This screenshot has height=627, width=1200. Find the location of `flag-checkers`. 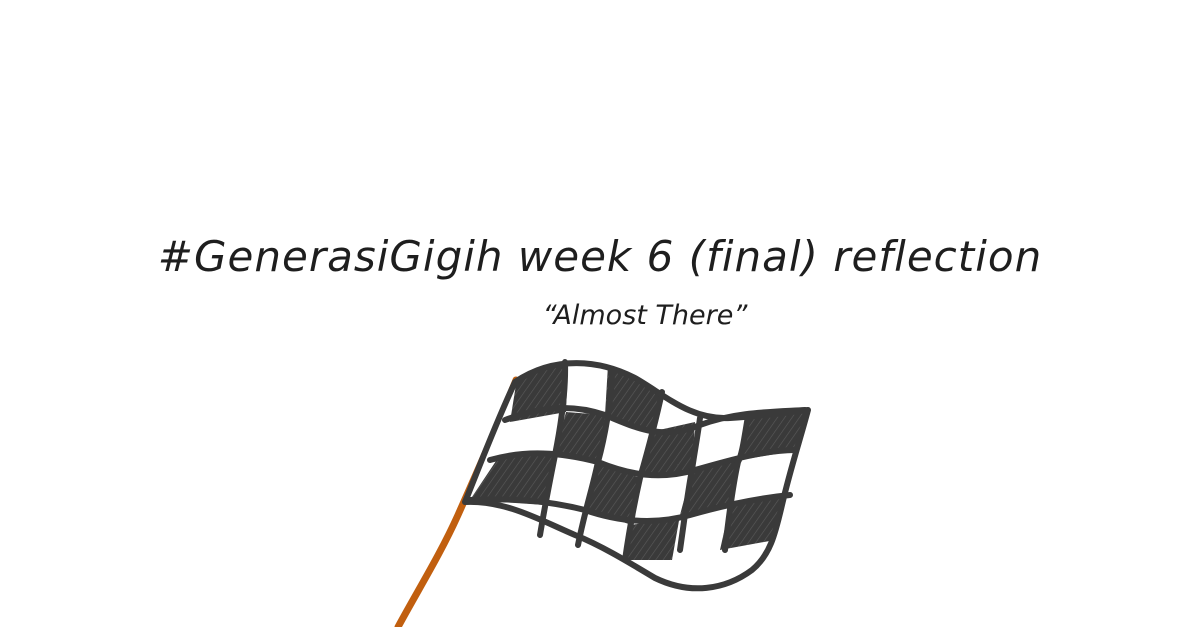

flag-checkers is located at coordinates (636, 476).